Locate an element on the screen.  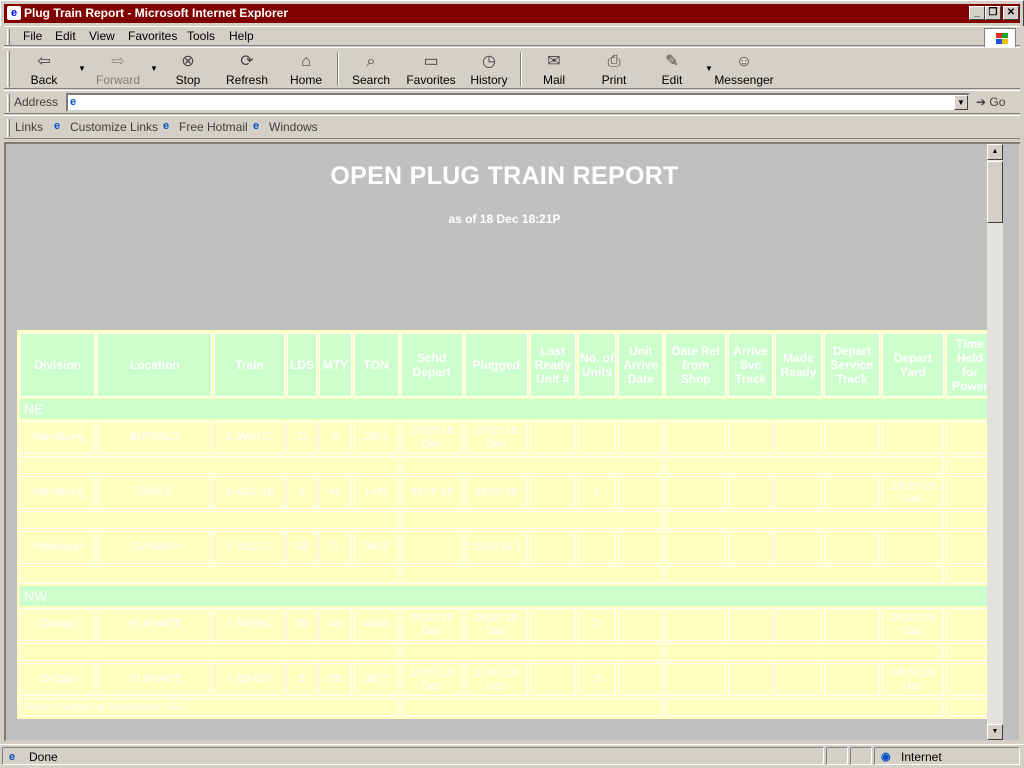
toolbar-grip is located at coordinates (8, 69).